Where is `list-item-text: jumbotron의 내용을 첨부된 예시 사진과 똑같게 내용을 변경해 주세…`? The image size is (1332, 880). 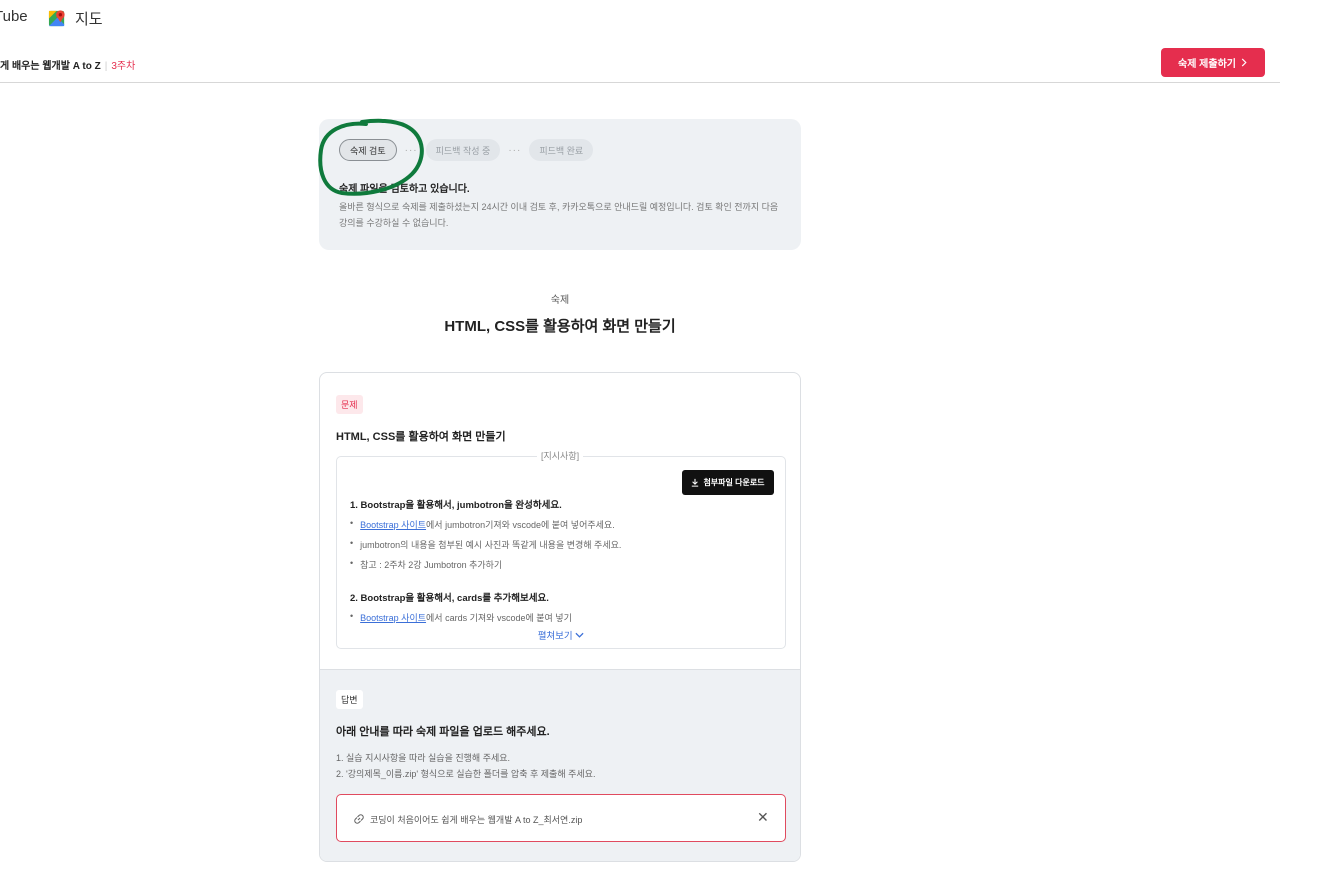
list-item-text: jumbotron의 내용을 첨부된 예시 사진과 똑같게 내용을 변경해 주세… is located at coordinates (491, 545).